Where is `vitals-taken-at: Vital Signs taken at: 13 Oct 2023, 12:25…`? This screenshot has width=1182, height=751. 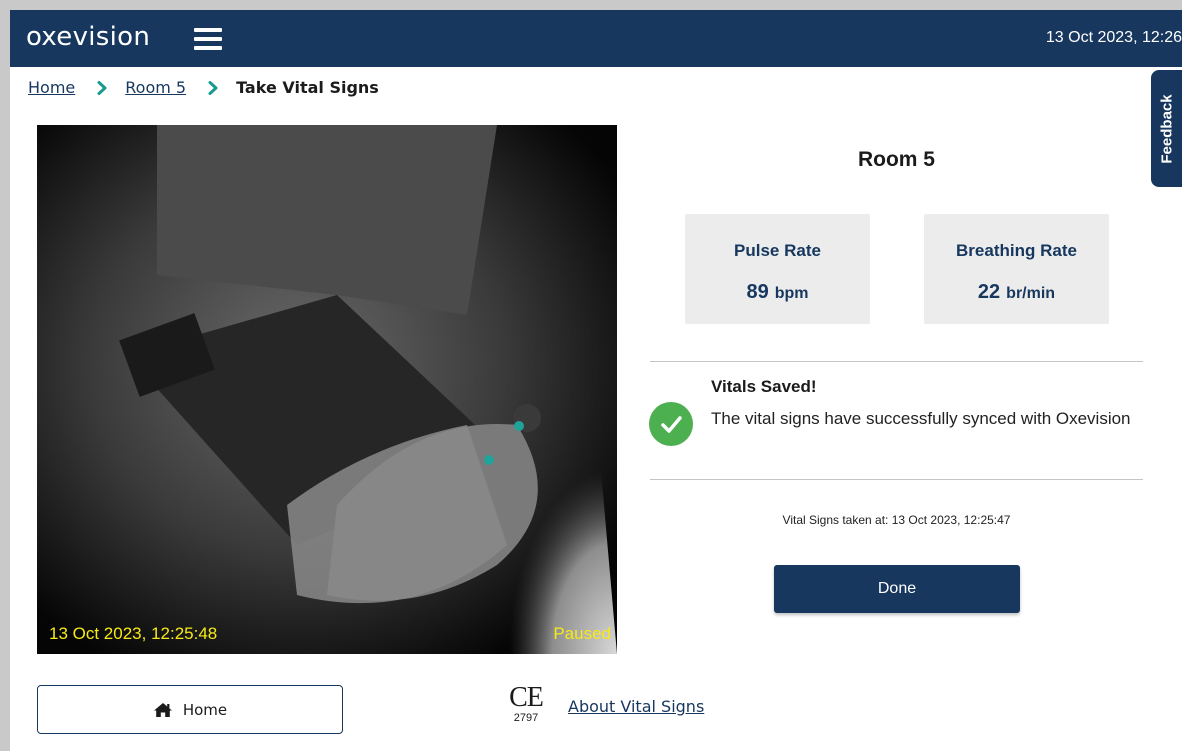
vitals-taken-at: Vital Signs taken at: 13 Oct 2023, 12:25… is located at coordinates (896, 520).